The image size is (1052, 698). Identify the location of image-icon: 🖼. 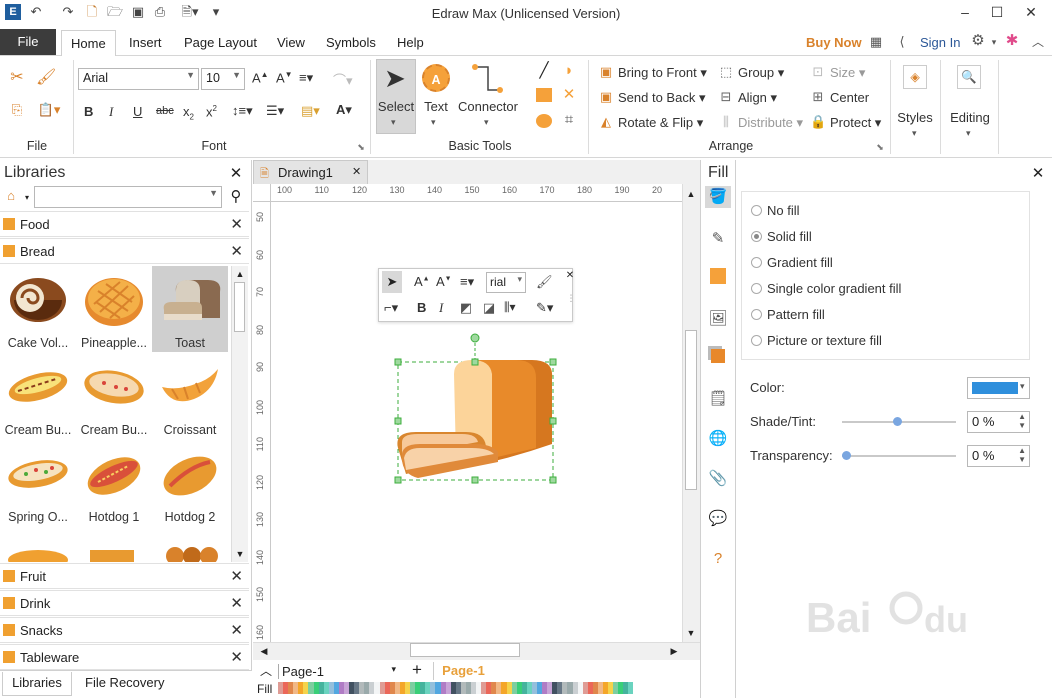
(718, 319).